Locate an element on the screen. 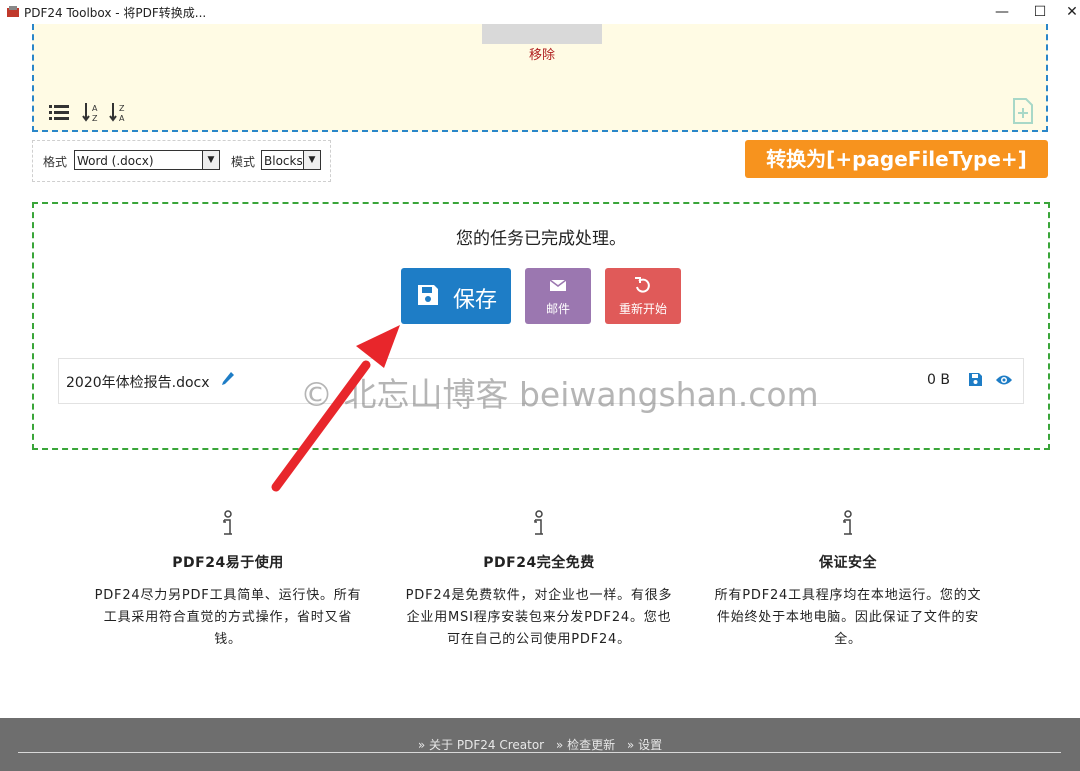 This screenshot has height=771, width=1080. footer-links: » 关于 PDF24 Creator » 检查更新 » 设置 is located at coordinates (540, 744).